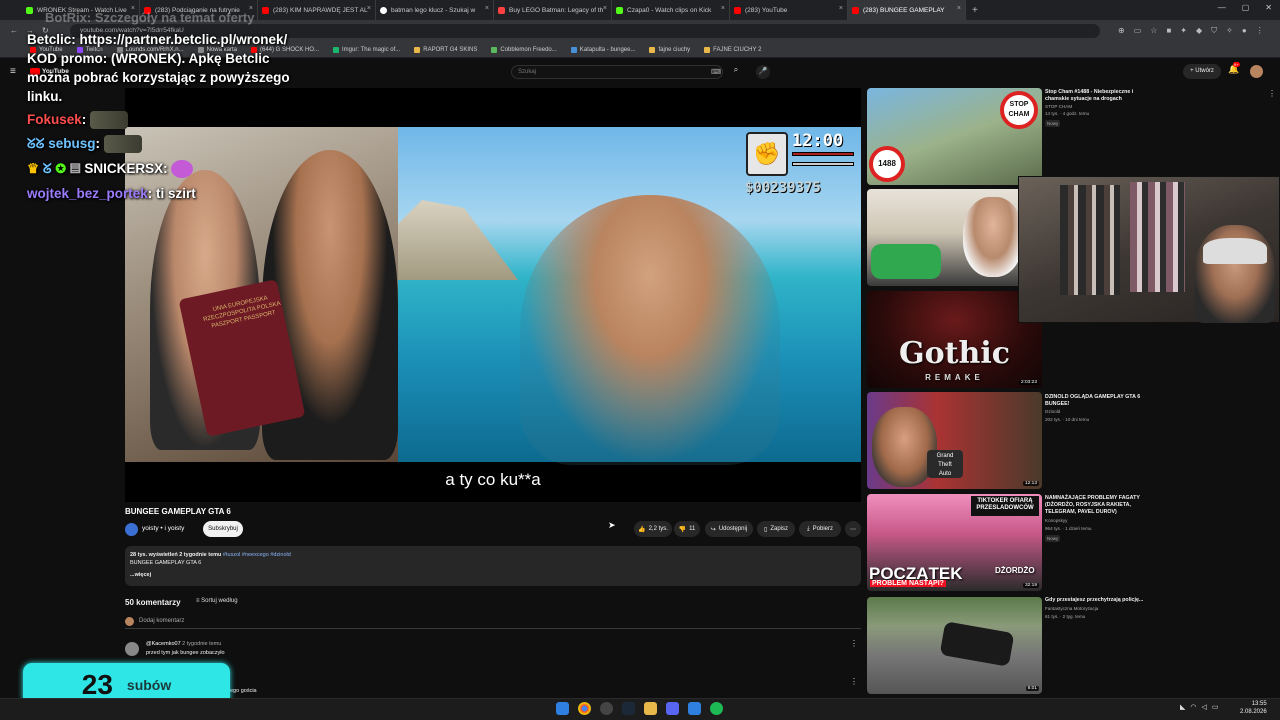 This screenshot has height=720, width=1280. What do you see at coordinates (716, 708) in the screenshot?
I see `spotify-icon` at bounding box center [716, 708].